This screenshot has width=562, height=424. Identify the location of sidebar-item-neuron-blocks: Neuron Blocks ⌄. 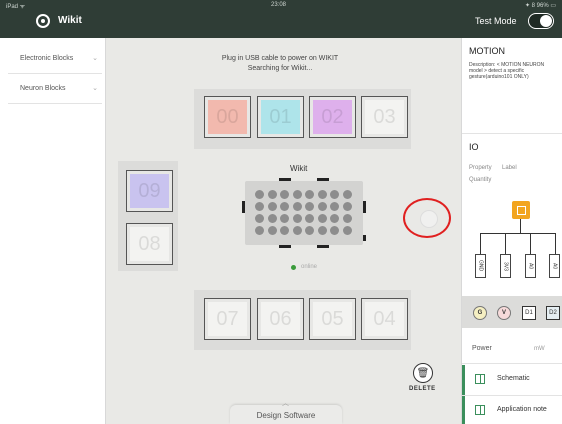
(55, 89).